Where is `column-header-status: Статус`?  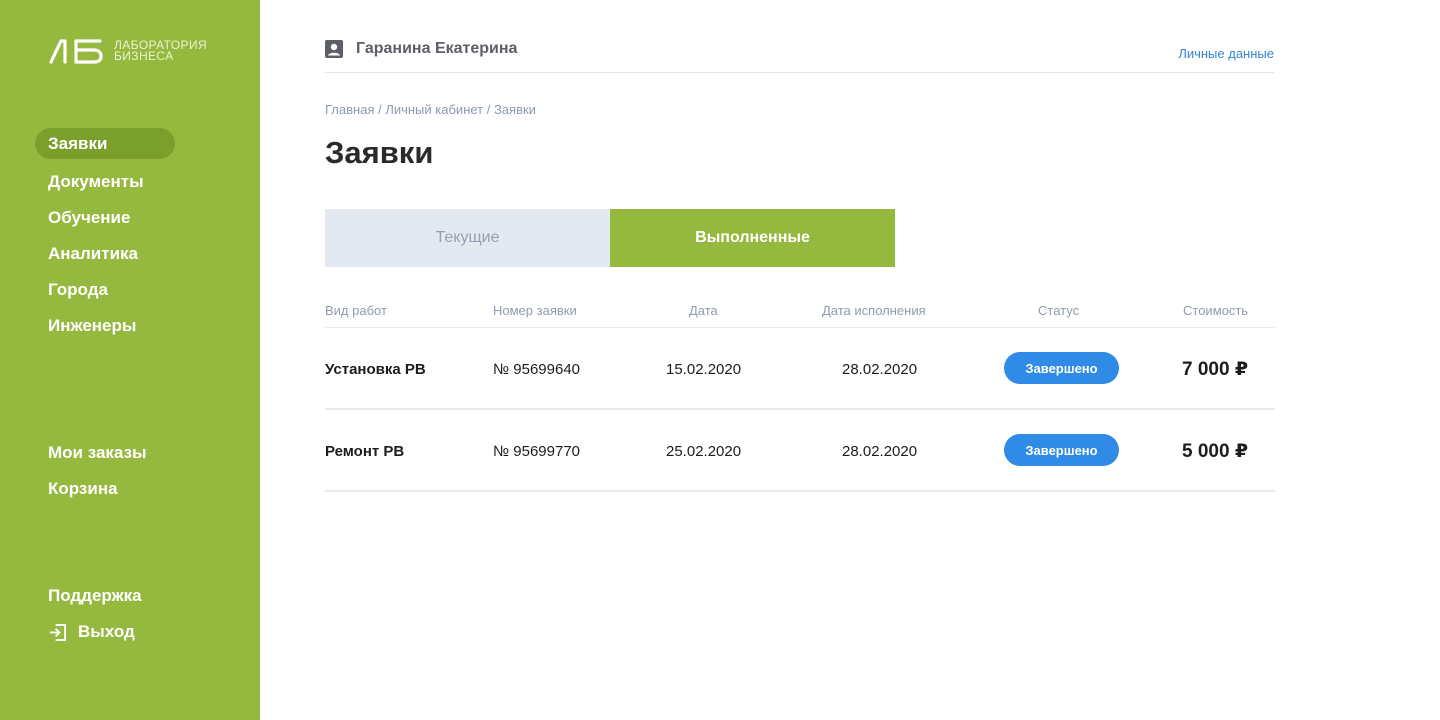 column-header-status: Статус is located at coordinates (1059, 310).